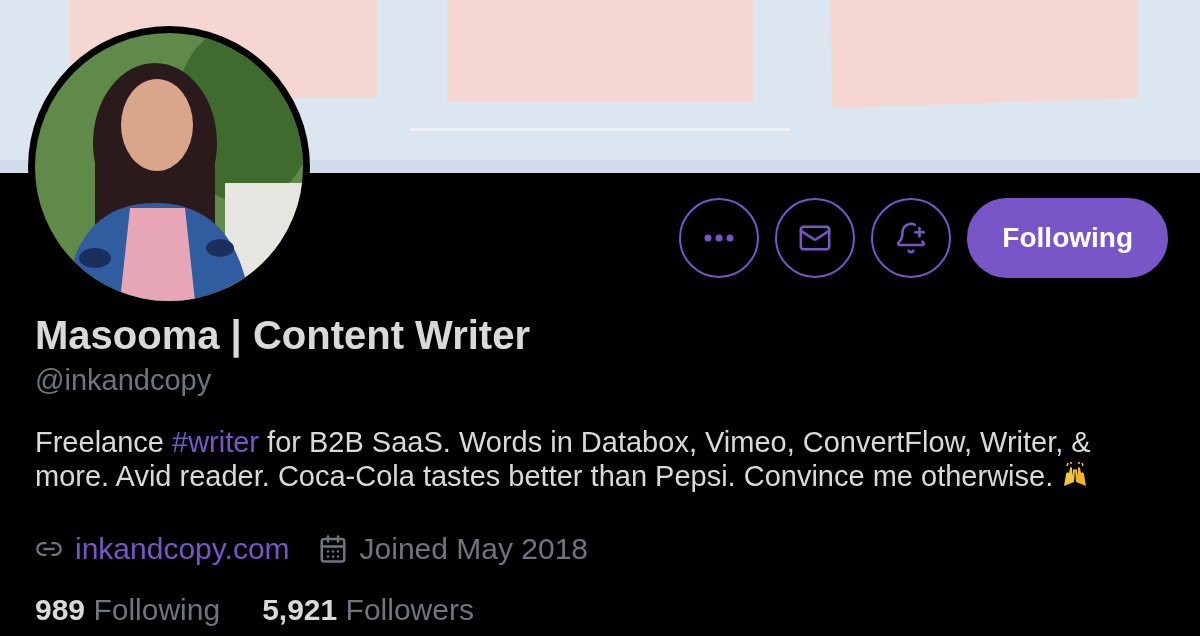  What do you see at coordinates (368, 610) in the screenshot?
I see `stat-link: 5,921 Followers` at bounding box center [368, 610].